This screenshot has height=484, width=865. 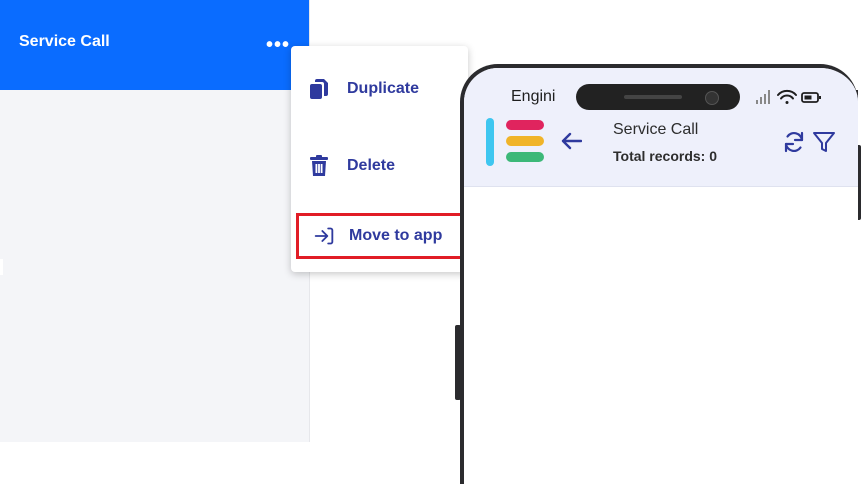 I want to click on duplicate-icon, so click(x=319, y=89).